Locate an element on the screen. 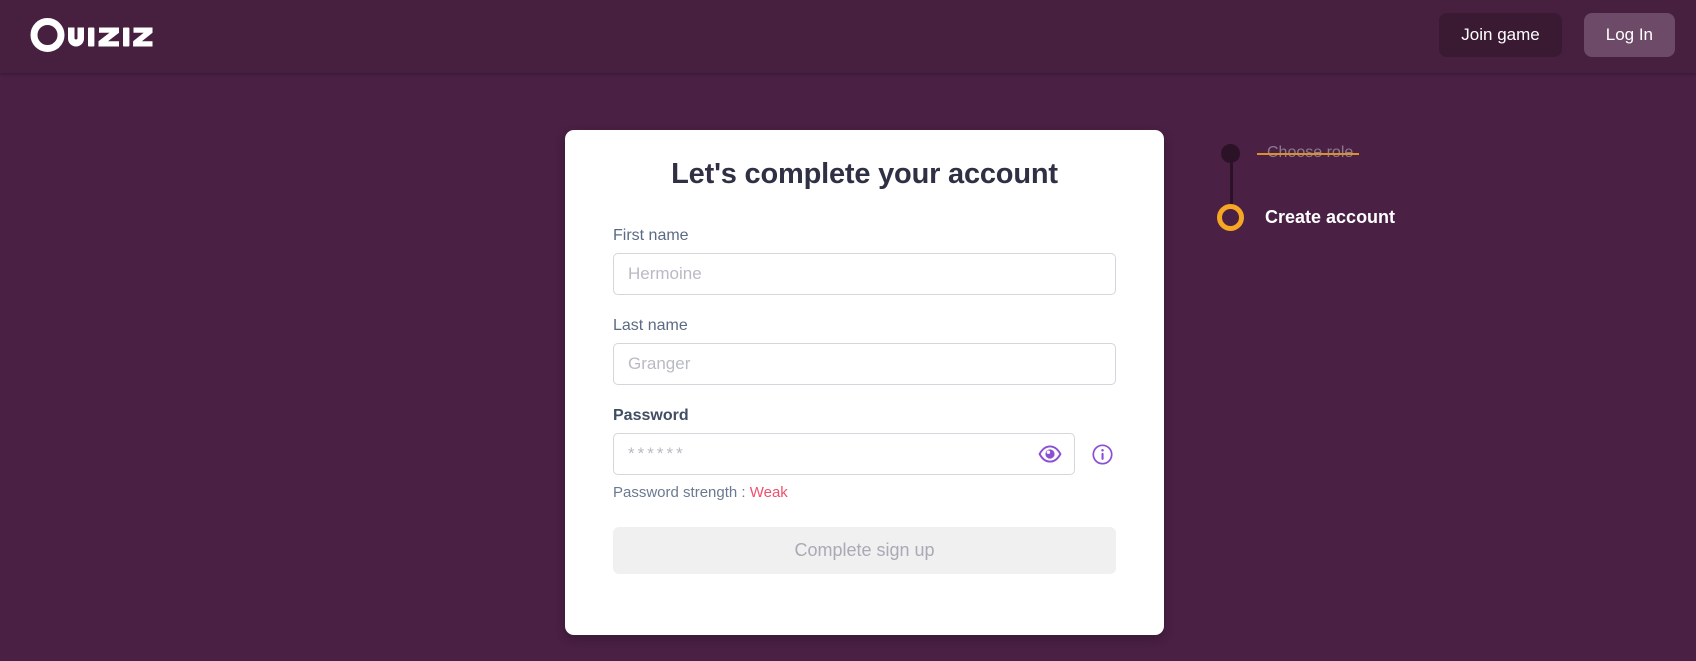 This screenshot has height=661, width=1696. signup-stepper: Choose role Create account is located at coordinates (1417, 185).